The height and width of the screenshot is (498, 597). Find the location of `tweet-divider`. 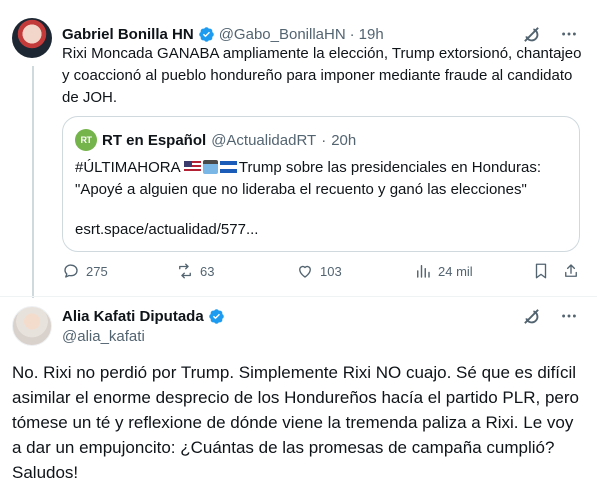

tweet-divider is located at coordinates (298, 296).